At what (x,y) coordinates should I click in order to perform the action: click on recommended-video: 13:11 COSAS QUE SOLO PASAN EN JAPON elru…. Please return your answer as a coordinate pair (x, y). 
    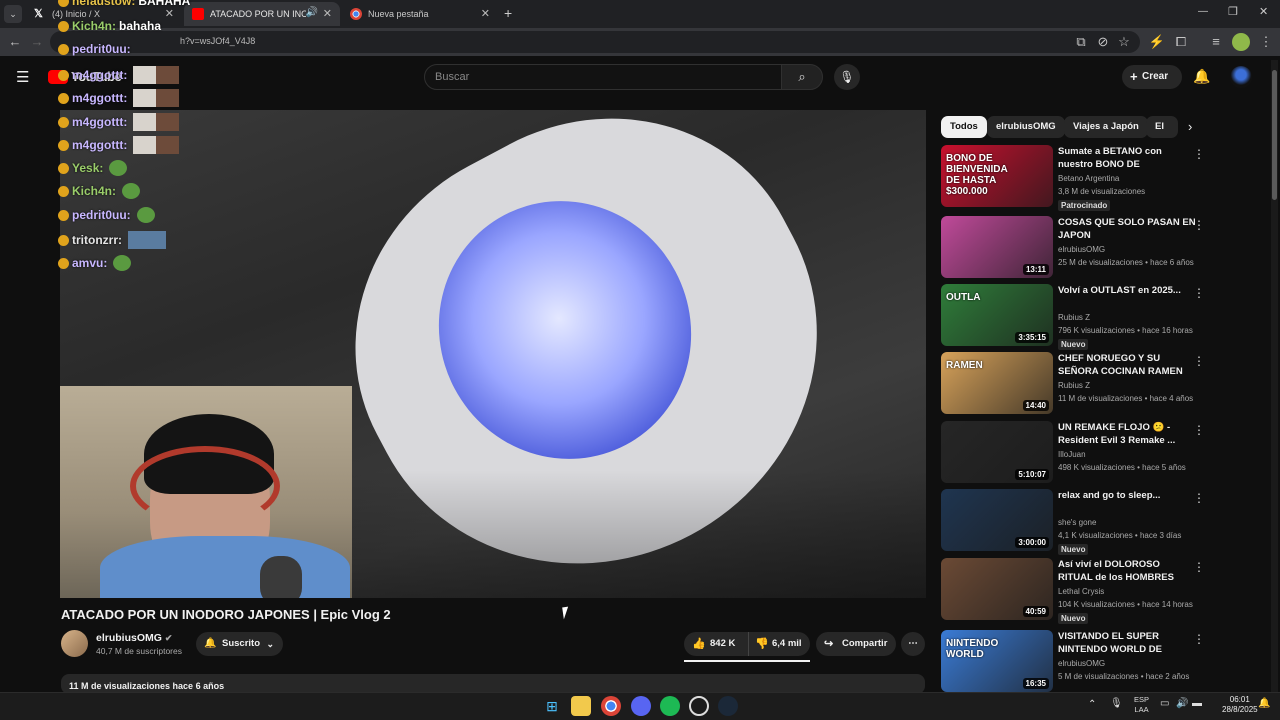
    Looking at the image, I should click on (1076, 248).